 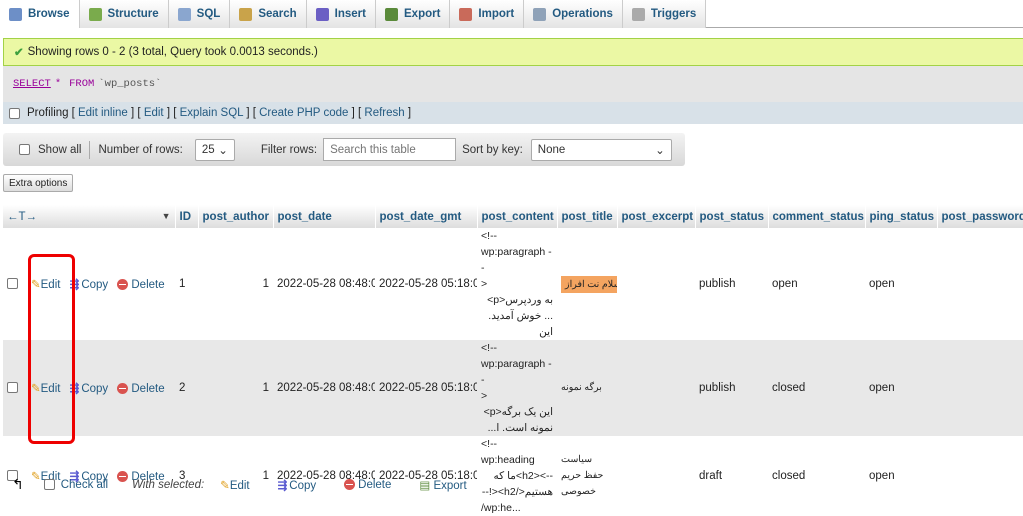 I want to click on arrows-icon: ←T→, so click(x=22, y=216).